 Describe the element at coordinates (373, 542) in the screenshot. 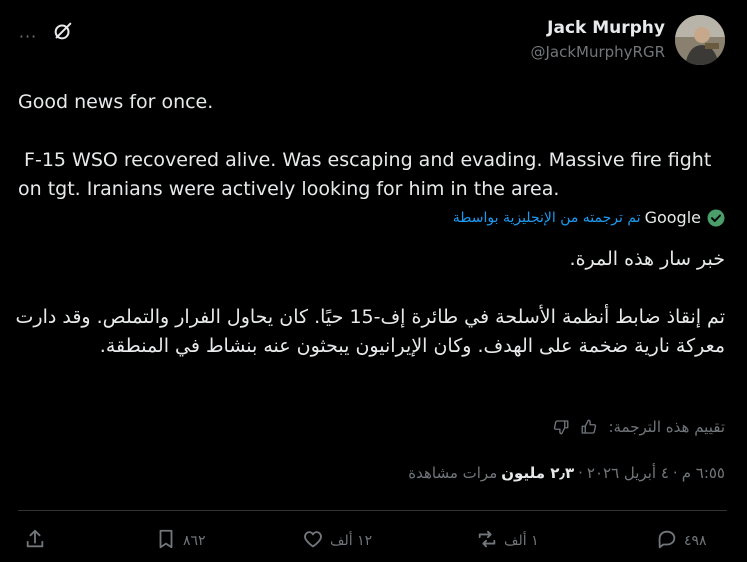

I see `action-bar: ٨٦٢ ١٢ ألف ١ ألف ٤٩٨` at that location.